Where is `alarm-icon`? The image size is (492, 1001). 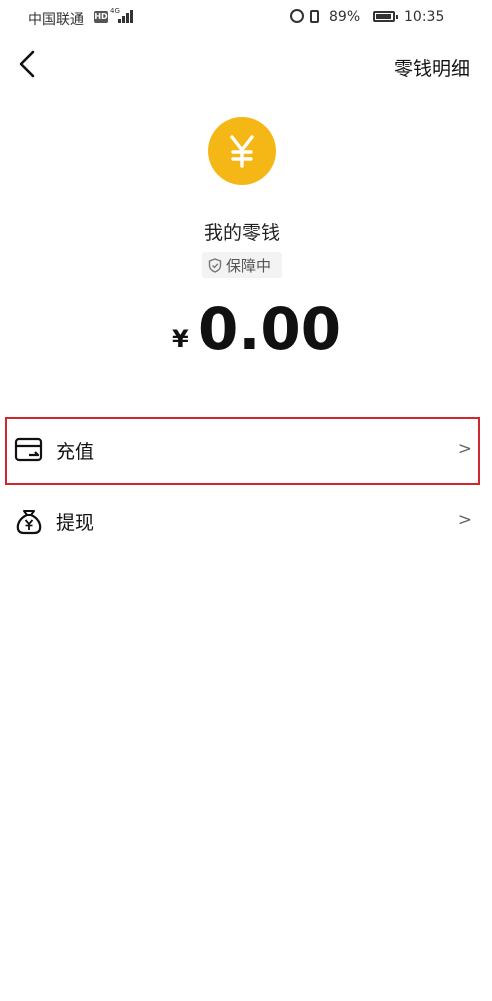
alarm-icon is located at coordinates (297, 16).